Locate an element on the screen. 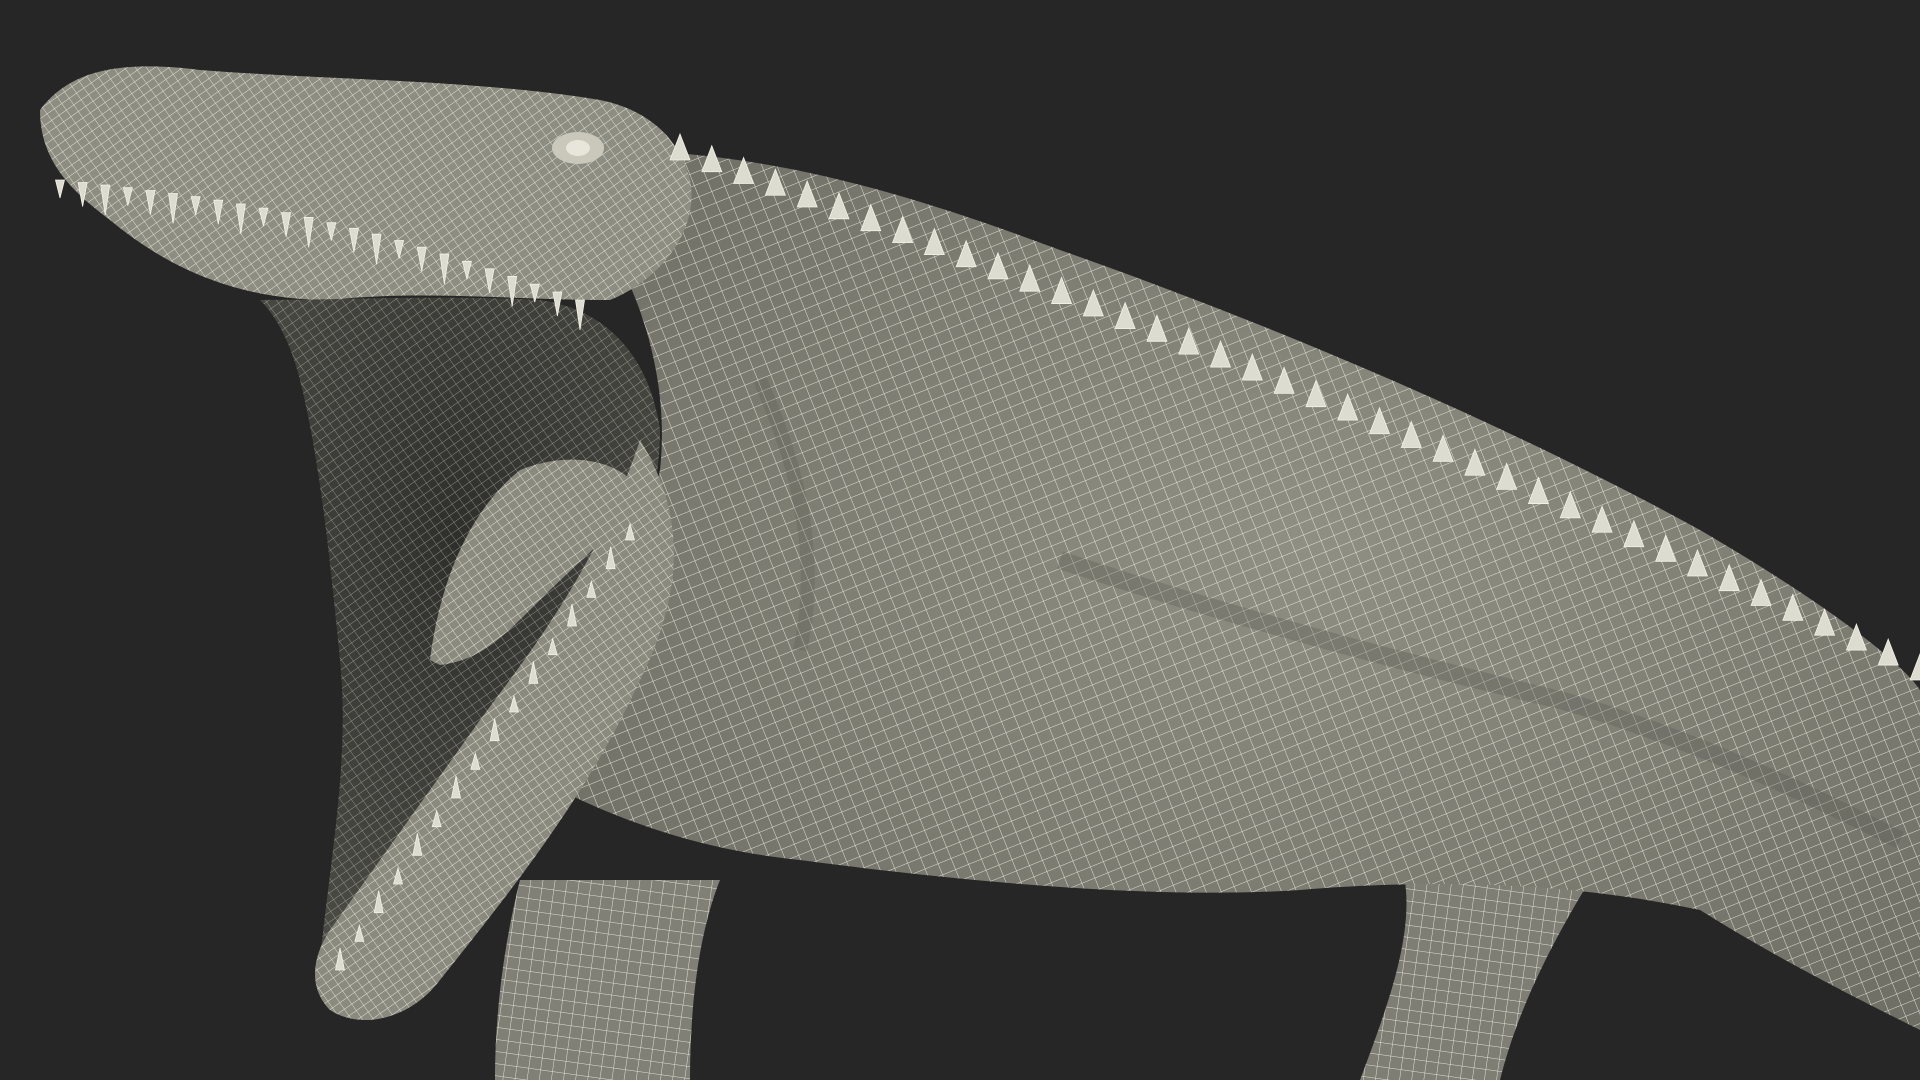  upper-jaw is located at coordinates (366, 183).